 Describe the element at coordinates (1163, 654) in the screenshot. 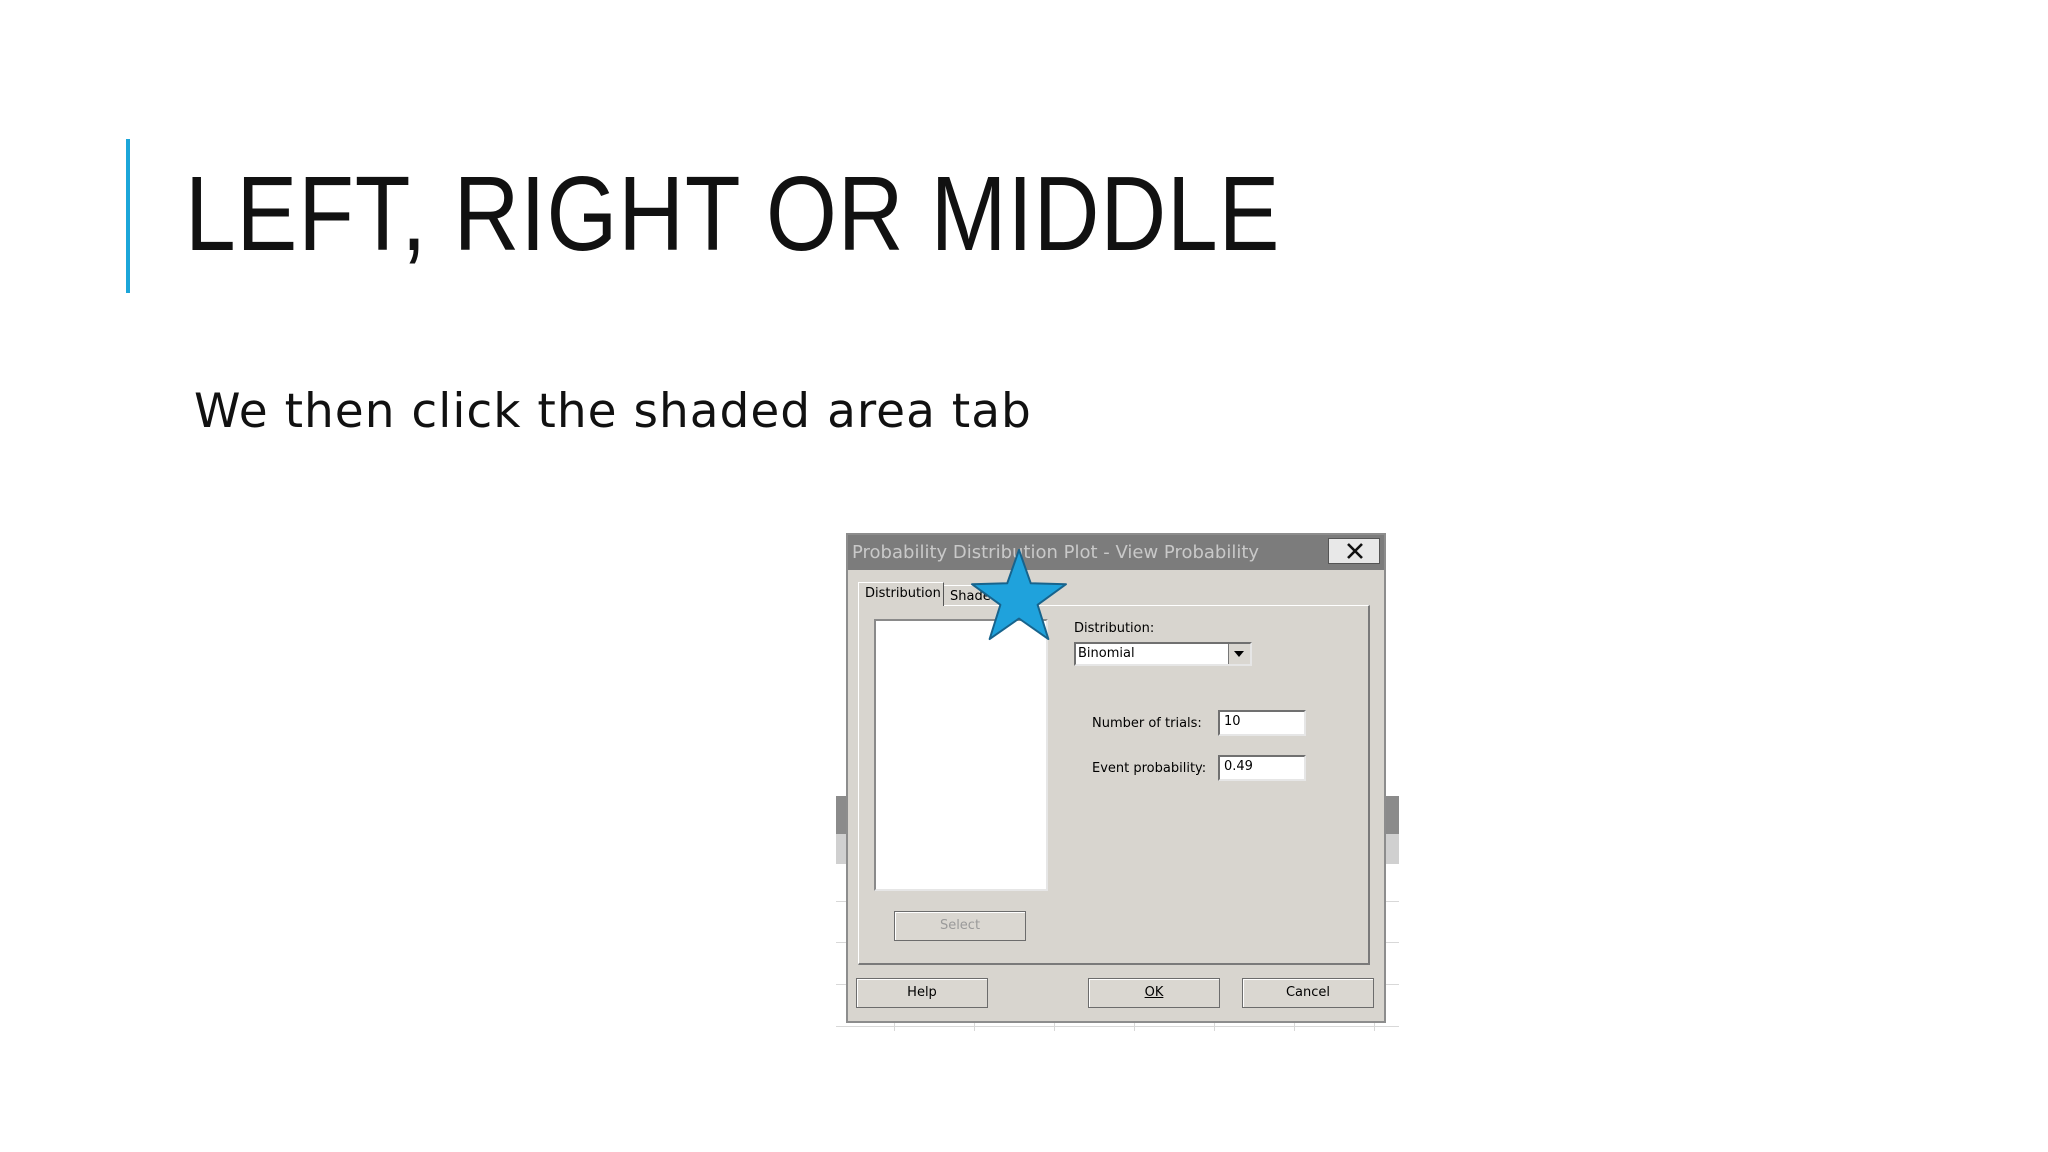

I see `distribution-dropdown: Binomial` at that location.